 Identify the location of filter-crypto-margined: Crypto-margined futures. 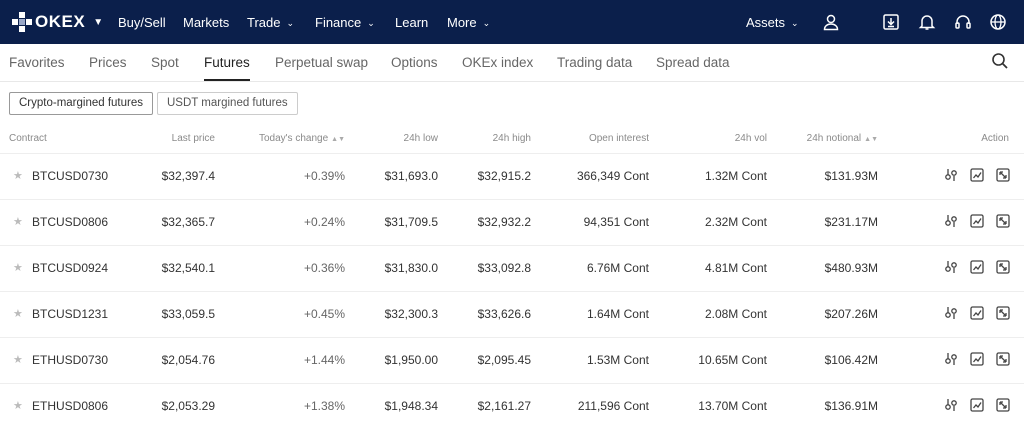
(81, 103).